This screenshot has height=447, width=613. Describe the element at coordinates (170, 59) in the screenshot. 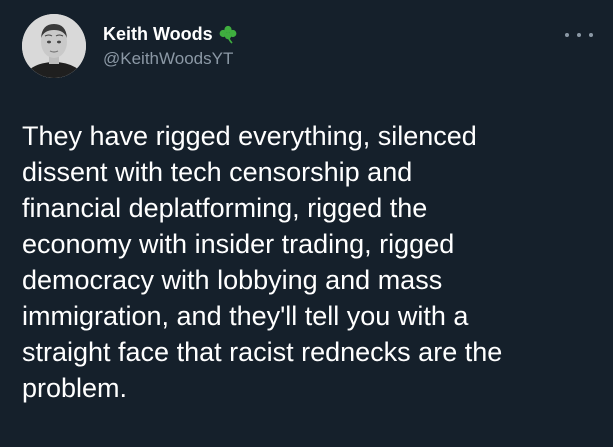

I see `user-handle: @KeithWoodsYT` at that location.